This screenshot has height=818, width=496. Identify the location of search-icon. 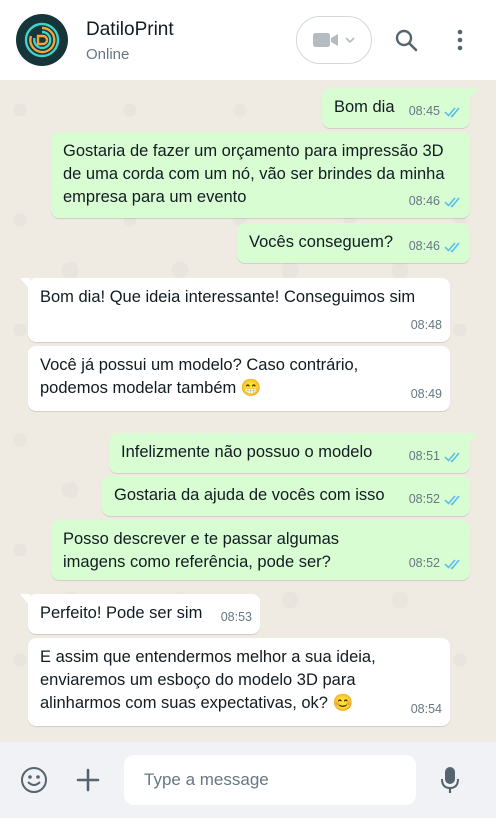
(406, 40).